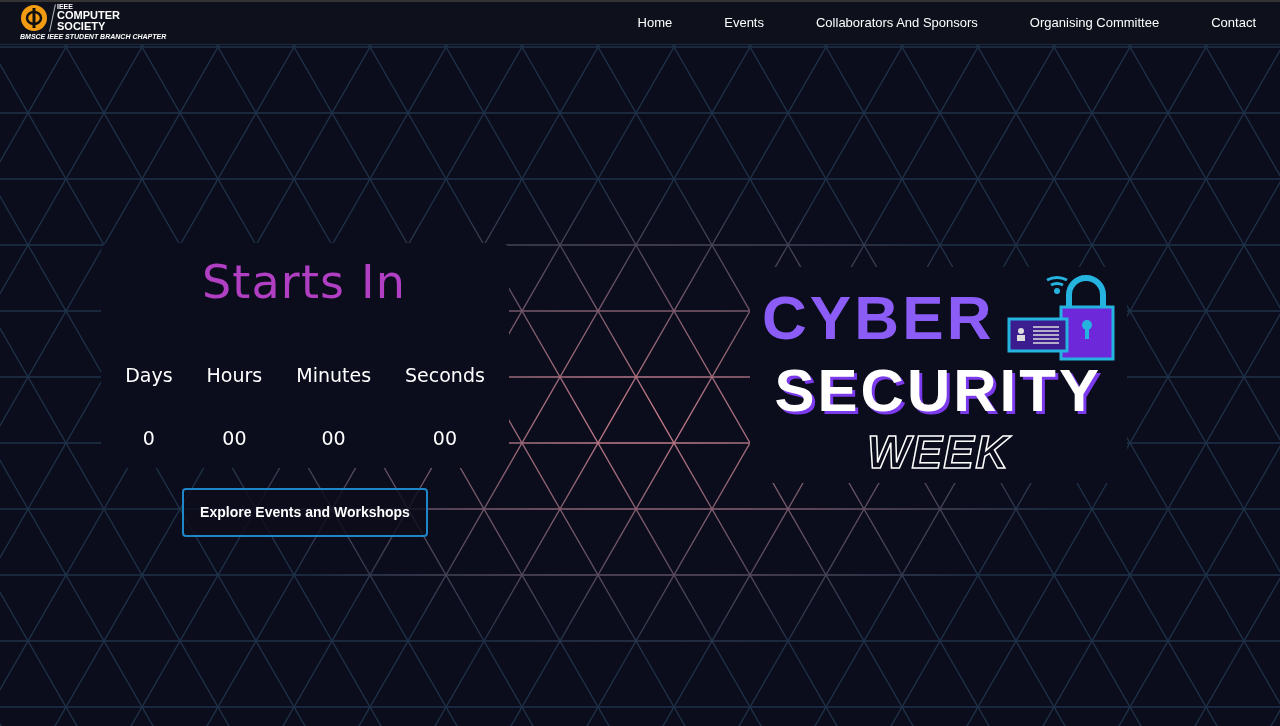 This screenshot has width=1280, height=726. I want to click on logo-text: COMPUTER, so click(88, 16).